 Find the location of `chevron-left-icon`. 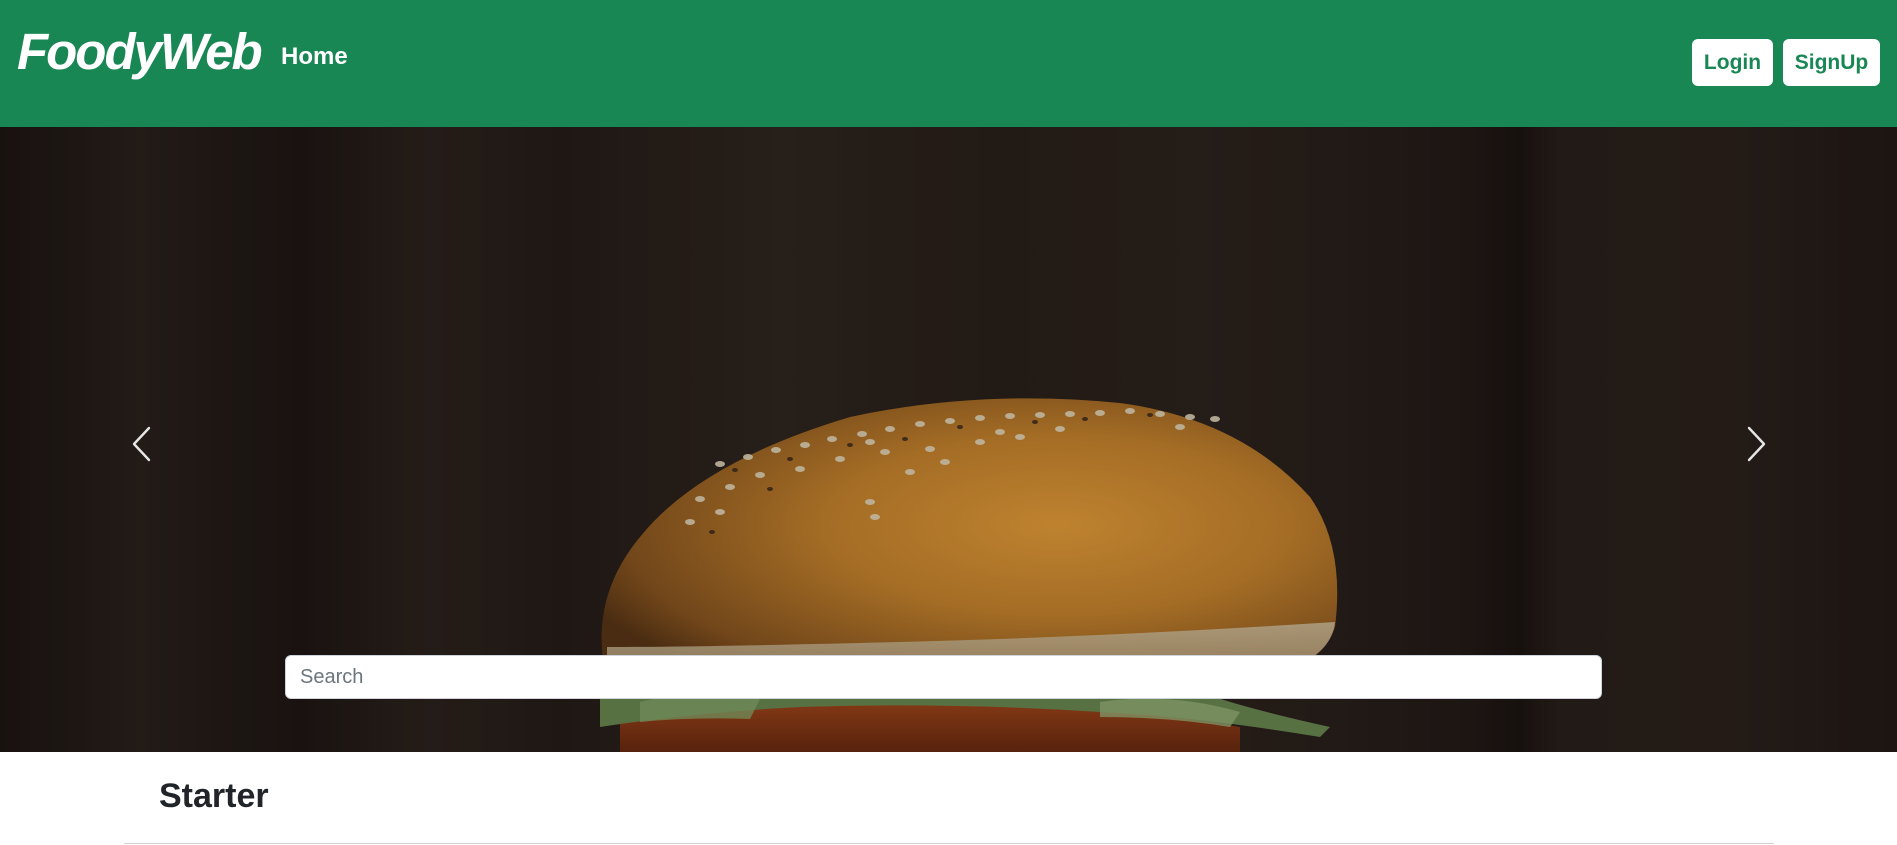

chevron-left-icon is located at coordinates (141, 444).